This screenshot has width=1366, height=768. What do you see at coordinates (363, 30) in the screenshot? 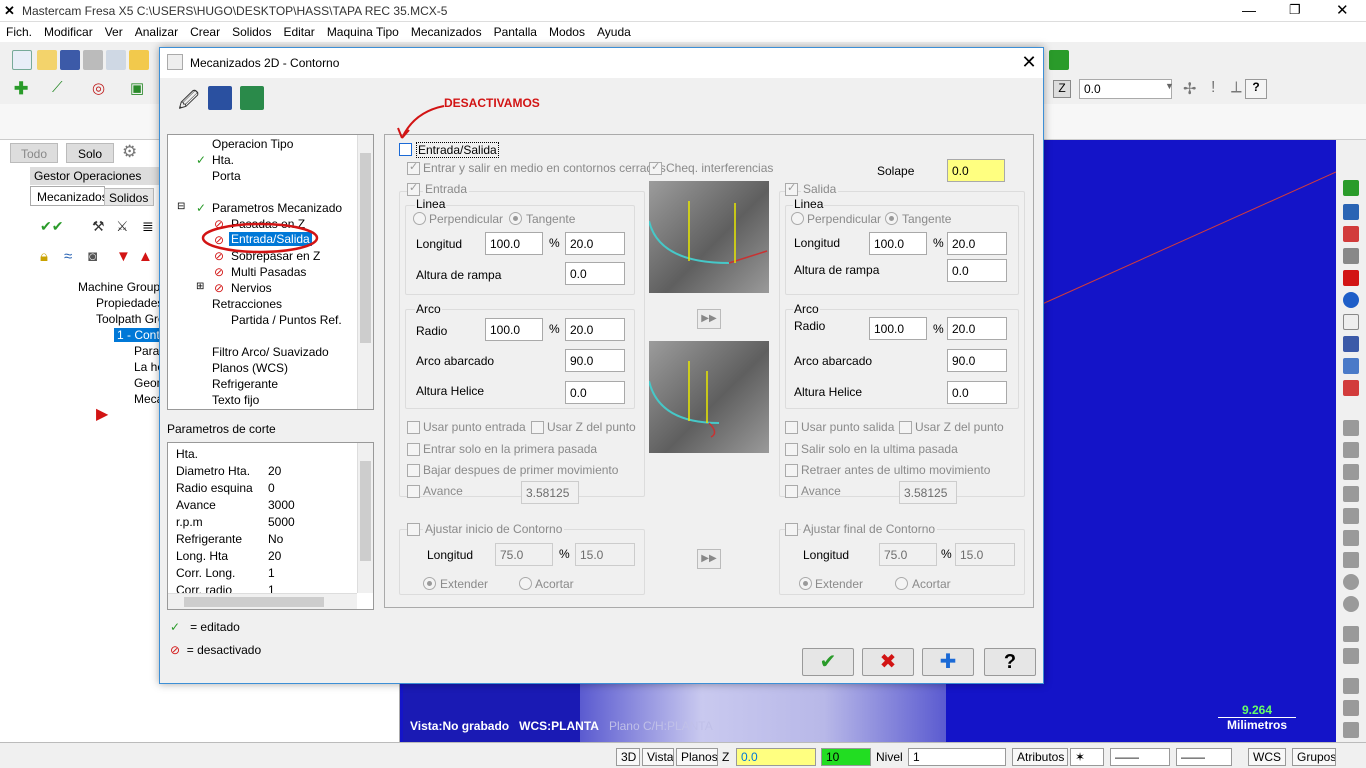
I see `menu-maquina-tipo: Maquina Tipo` at bounding box center [363, 30].